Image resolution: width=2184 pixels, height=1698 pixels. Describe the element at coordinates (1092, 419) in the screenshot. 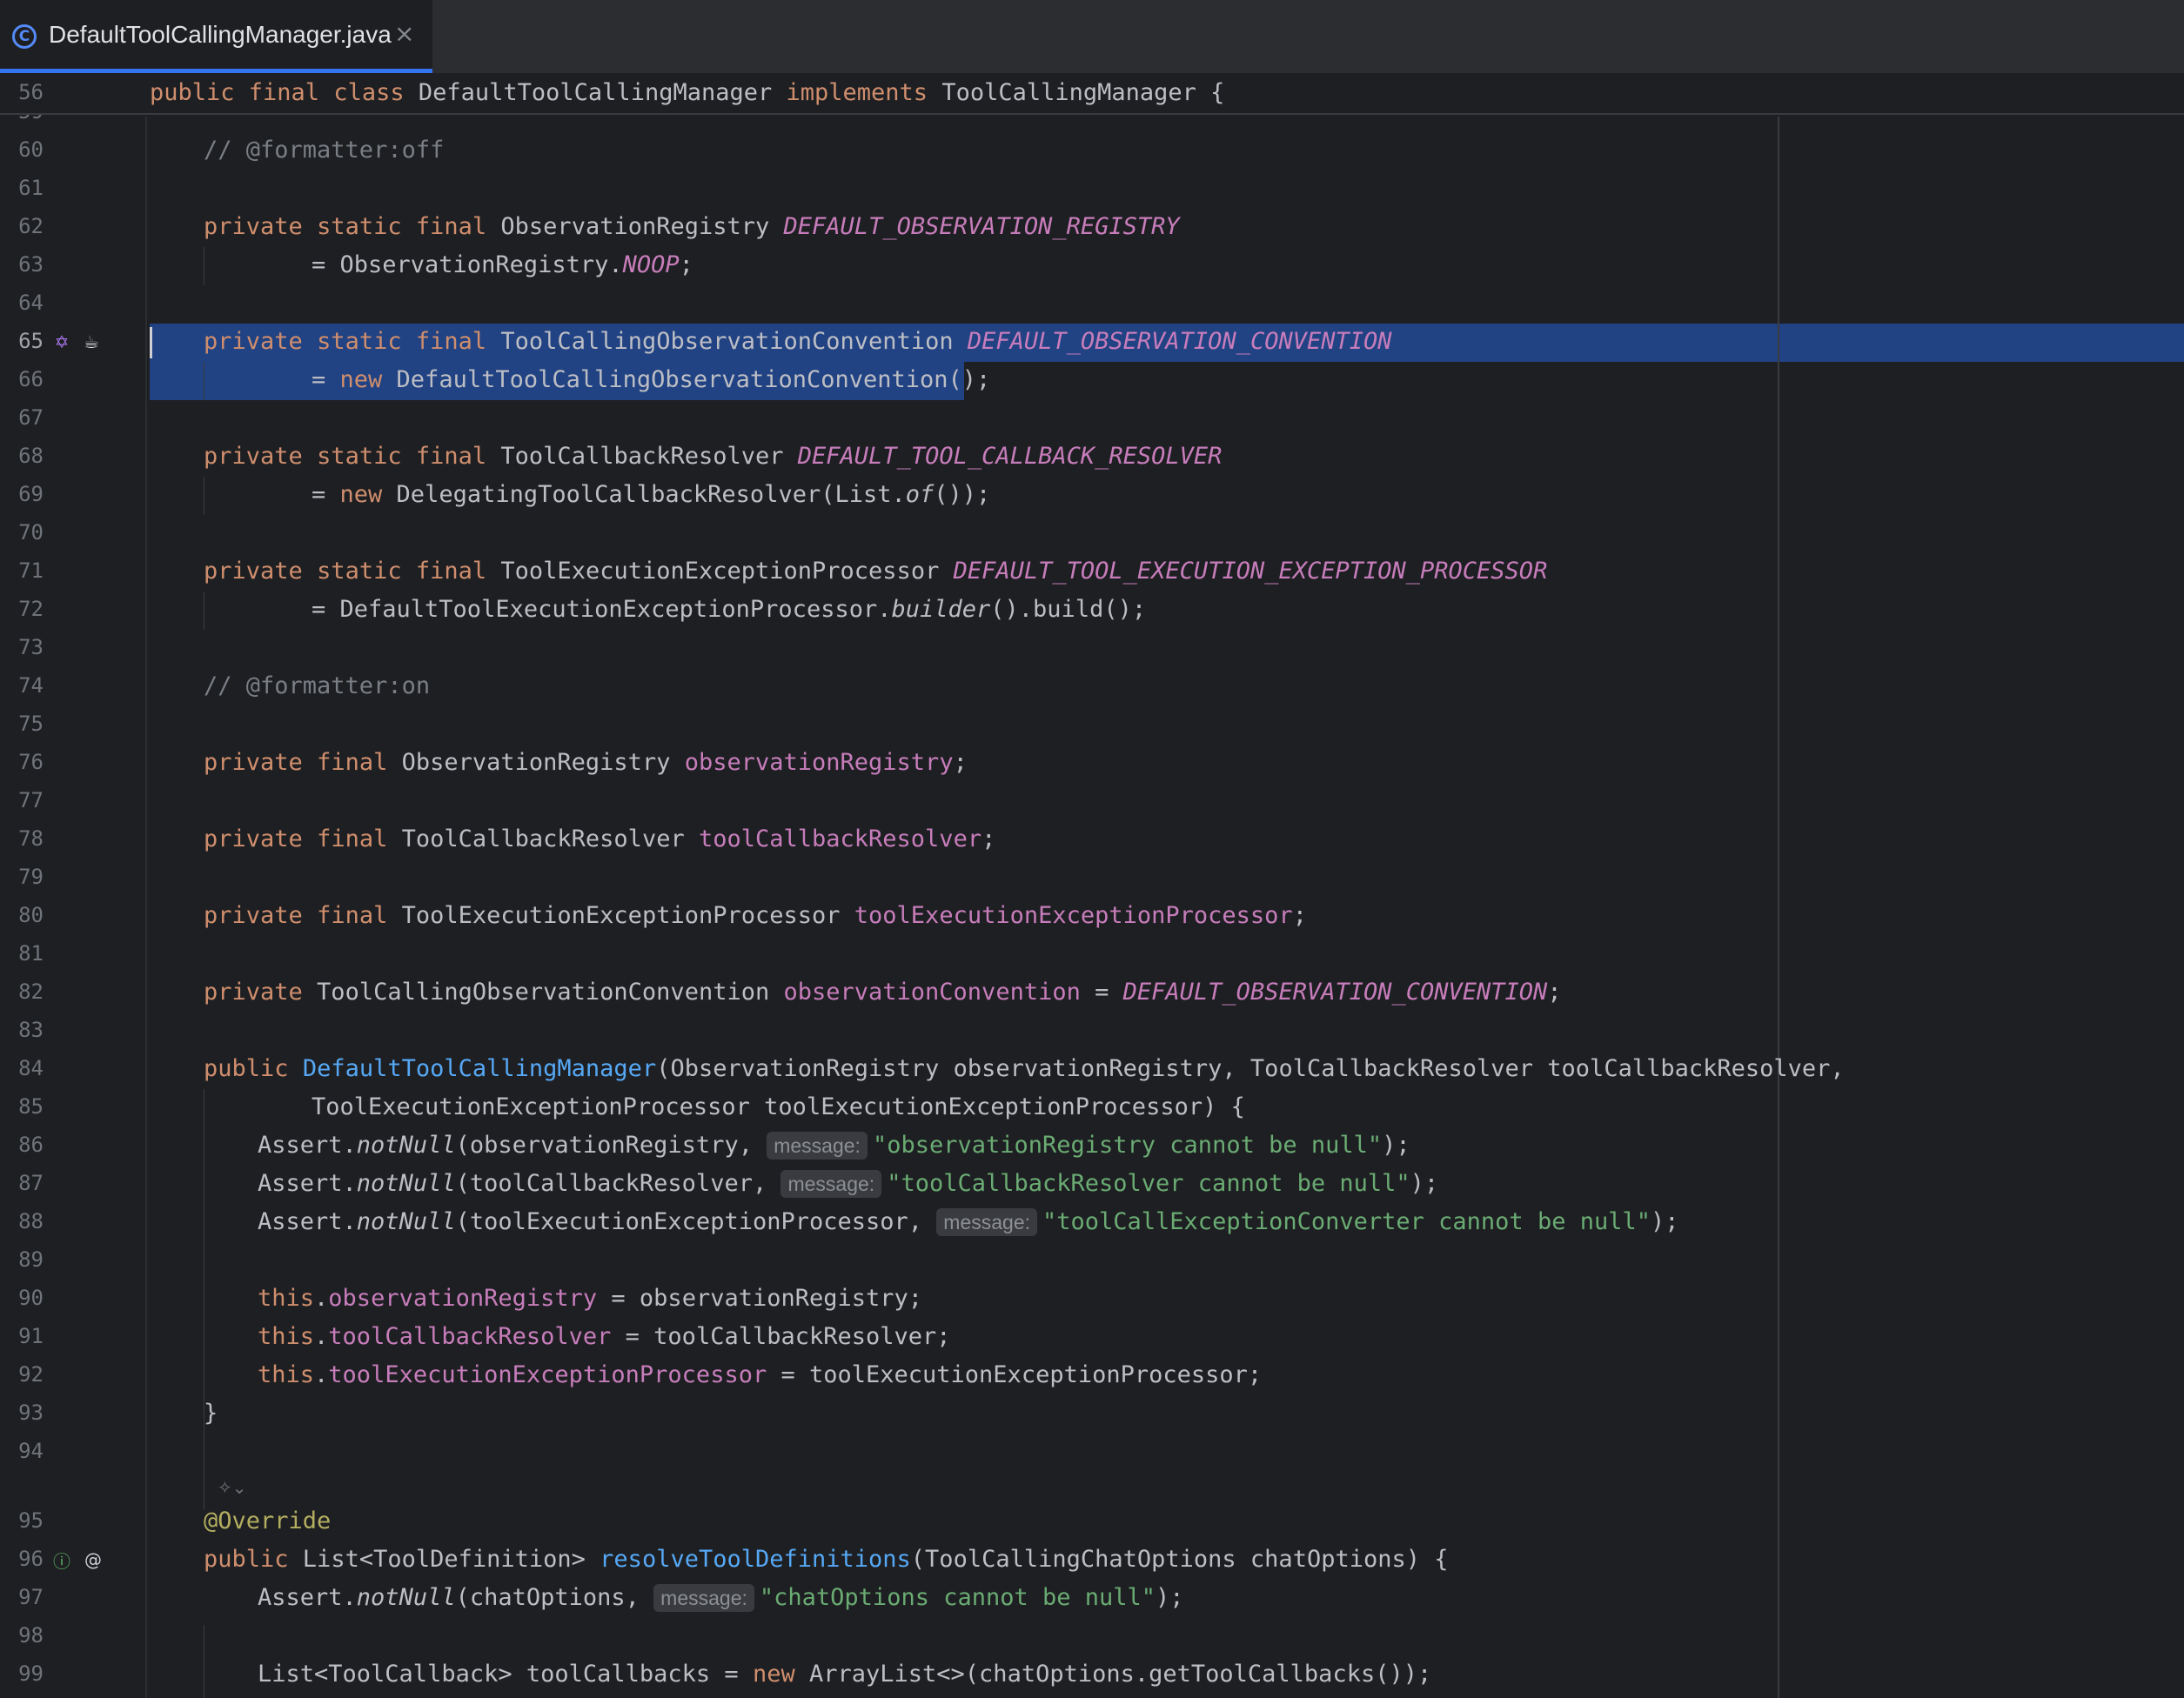

I see `code-line: 67` at that location.